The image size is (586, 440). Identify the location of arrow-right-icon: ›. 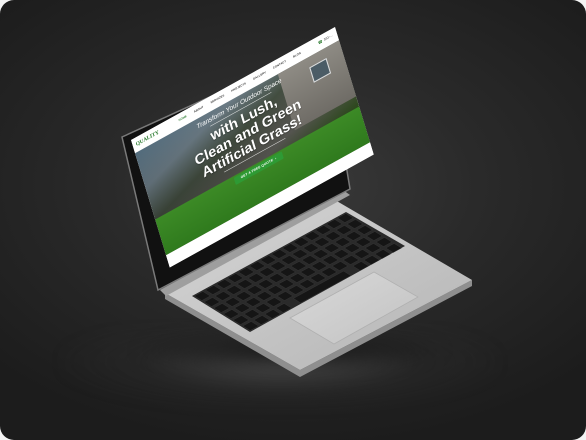
(275, 158).